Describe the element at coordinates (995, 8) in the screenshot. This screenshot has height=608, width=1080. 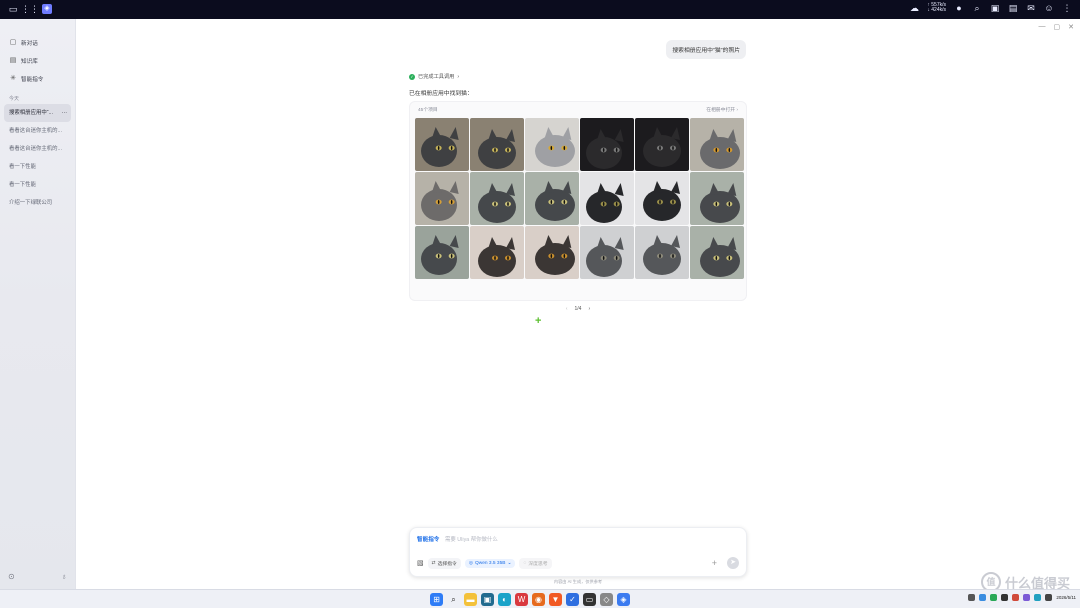
I see `monitor-icon: ▣` at that location.